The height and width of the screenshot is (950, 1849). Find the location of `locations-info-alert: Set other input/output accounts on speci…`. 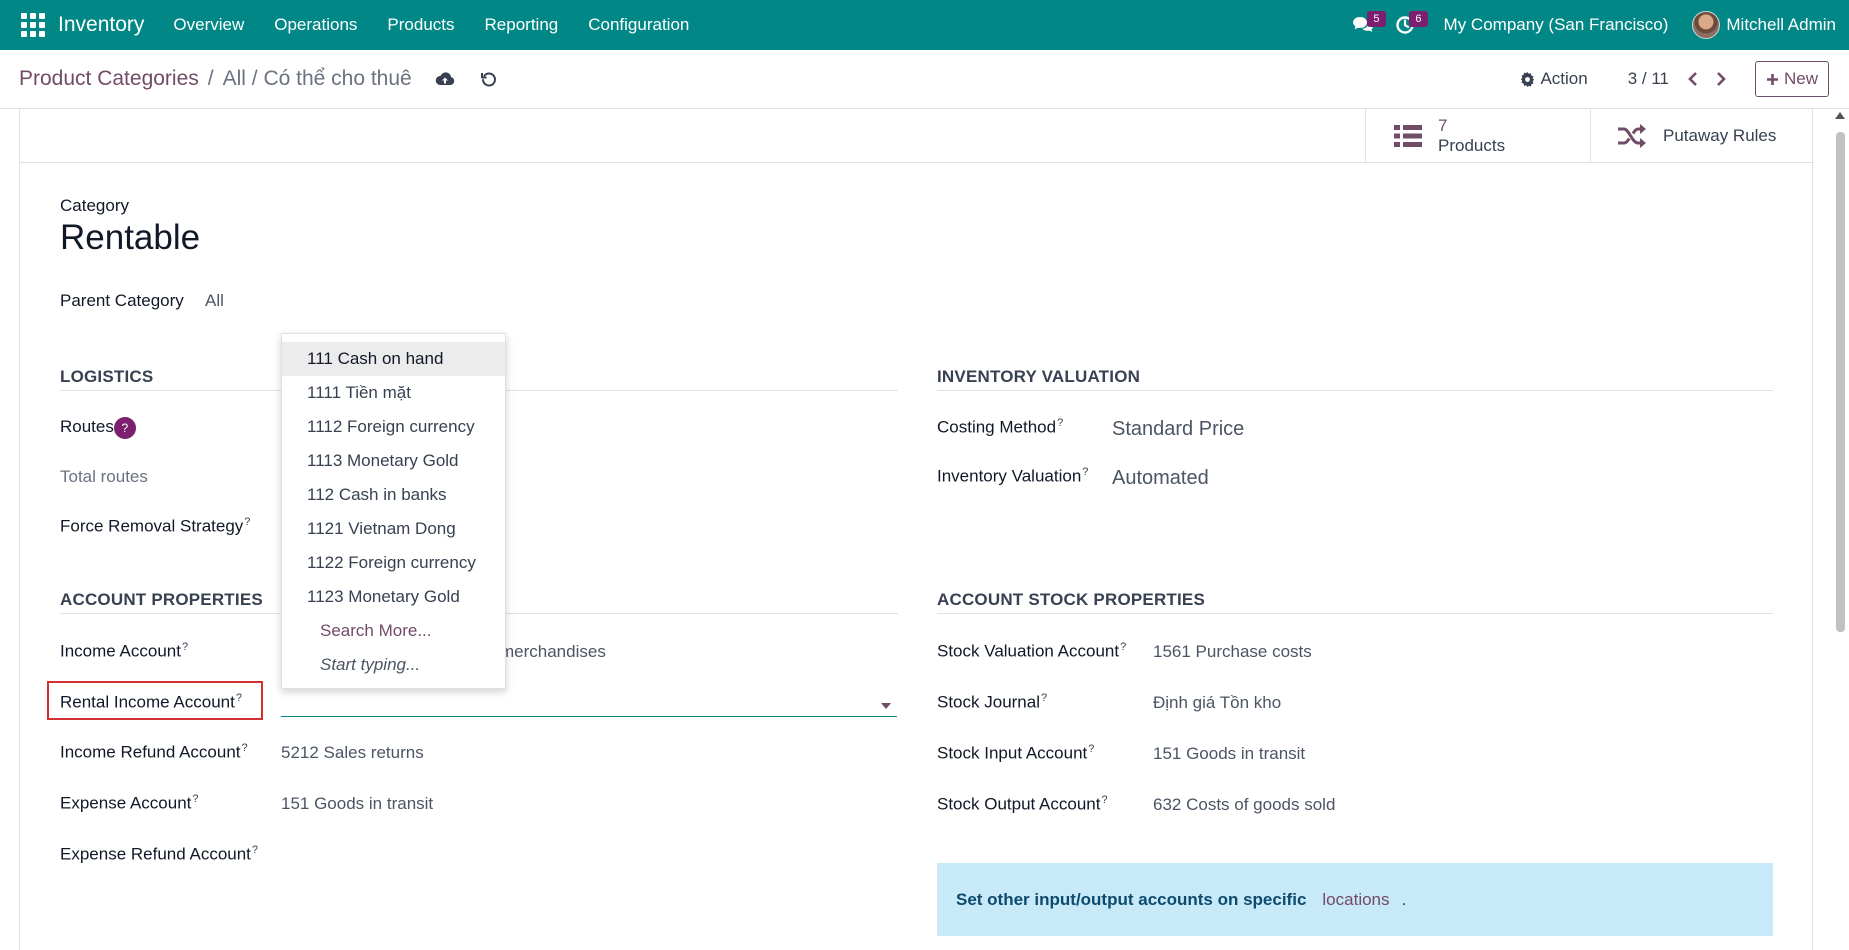

locations-info-alert: Set other input/output accounts on speci… is located at coordinates (1355, 899).